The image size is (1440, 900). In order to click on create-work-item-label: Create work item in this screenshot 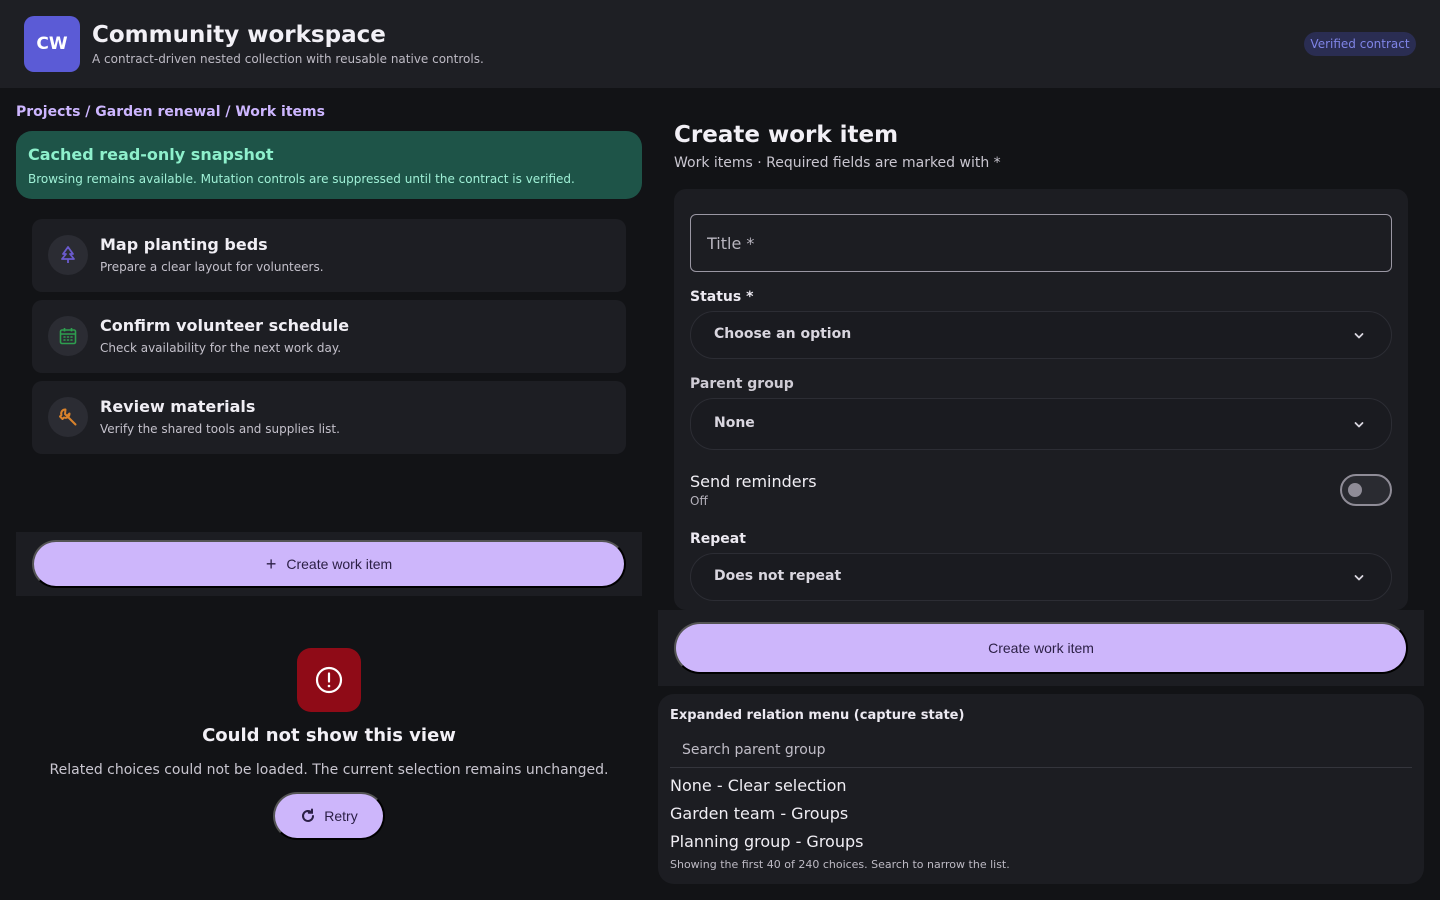, I will do `click(339, 564)`.